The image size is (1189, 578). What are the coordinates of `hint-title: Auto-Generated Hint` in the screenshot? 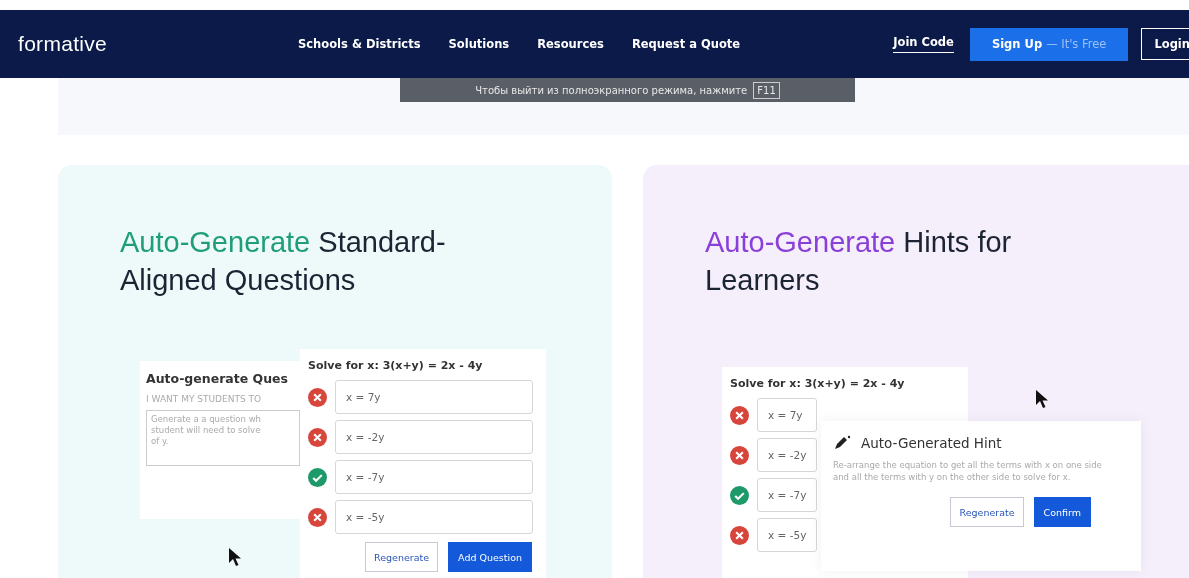 It's located at (931, 443).